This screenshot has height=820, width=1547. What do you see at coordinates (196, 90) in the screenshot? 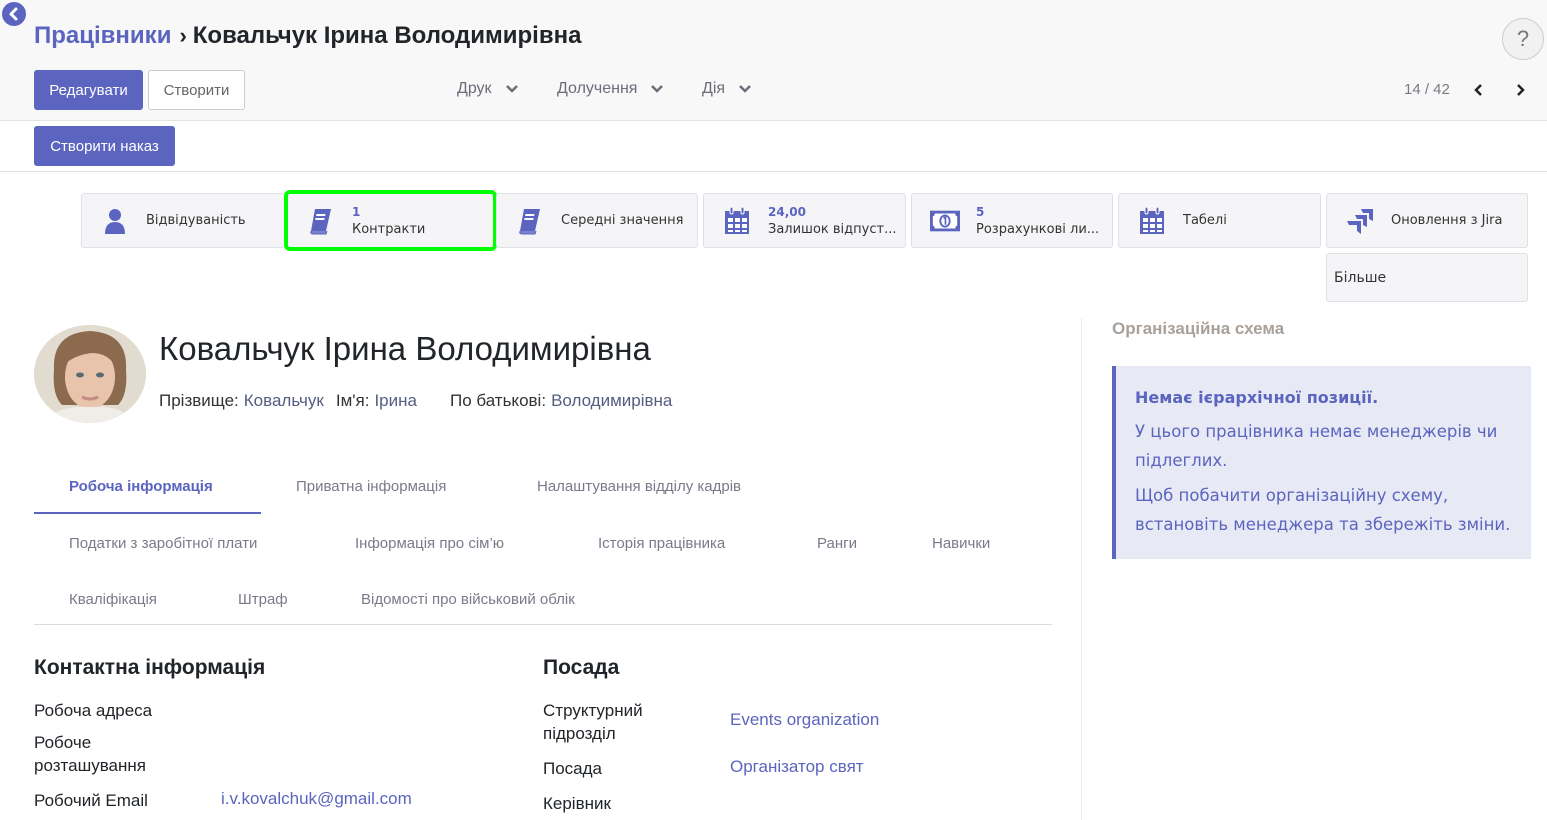
I see `create-button: Створити` at bounding box center [196, 90].